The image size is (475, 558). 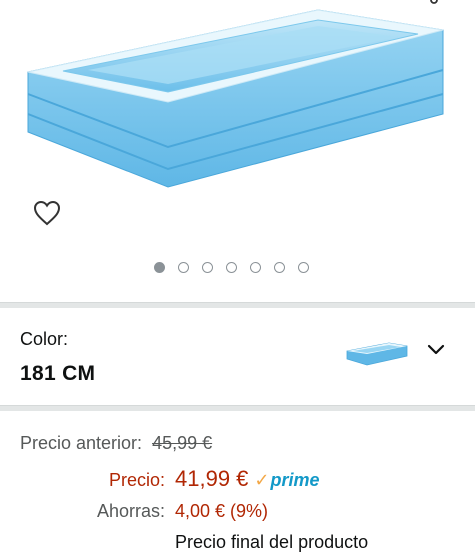 I want to click on previous-price-value: 45,99 €, so click(x=182, y=443).